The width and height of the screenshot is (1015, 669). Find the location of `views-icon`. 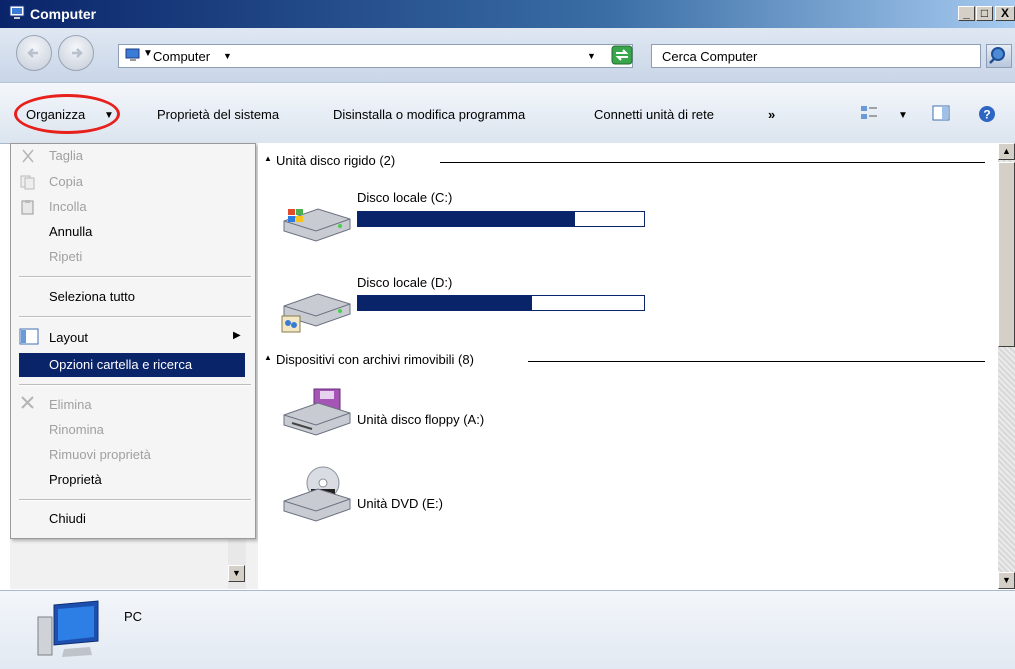

views-icon is located at coordinates (869, 113).